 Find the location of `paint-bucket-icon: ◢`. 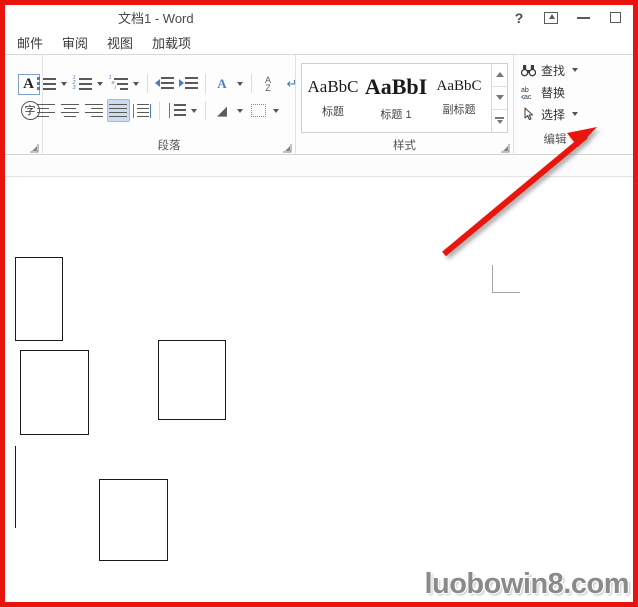

paint-bucket-icon: ◢ is located at coordinates (222, 110).